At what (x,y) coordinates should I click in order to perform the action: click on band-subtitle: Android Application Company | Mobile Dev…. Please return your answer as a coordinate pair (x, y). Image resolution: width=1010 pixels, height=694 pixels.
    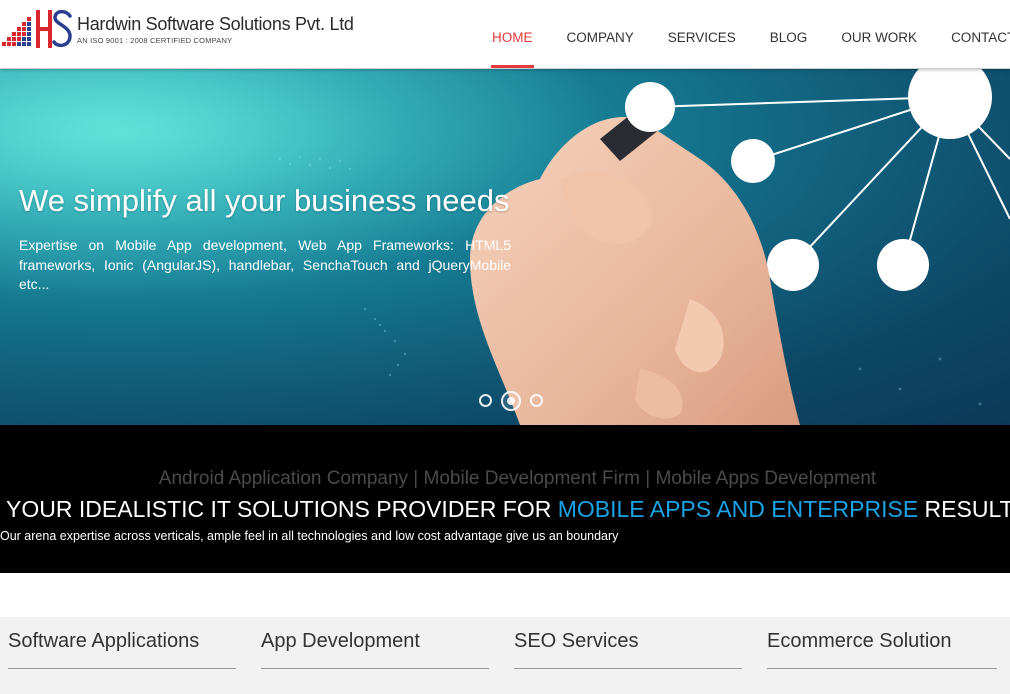
    Looking at the image, I should click on (517, 478).